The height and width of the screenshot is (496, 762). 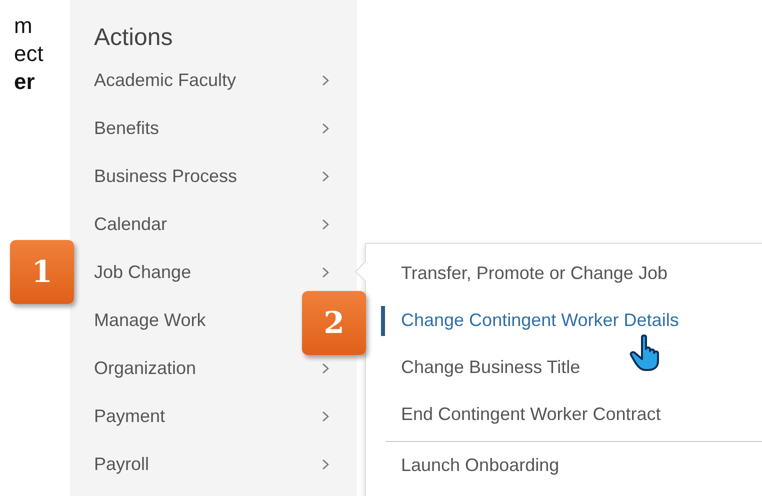 What do you see at coordinates (29, 54) in the screenshot?
I see `instruction-text: ect` at bounding box center [29, 54].